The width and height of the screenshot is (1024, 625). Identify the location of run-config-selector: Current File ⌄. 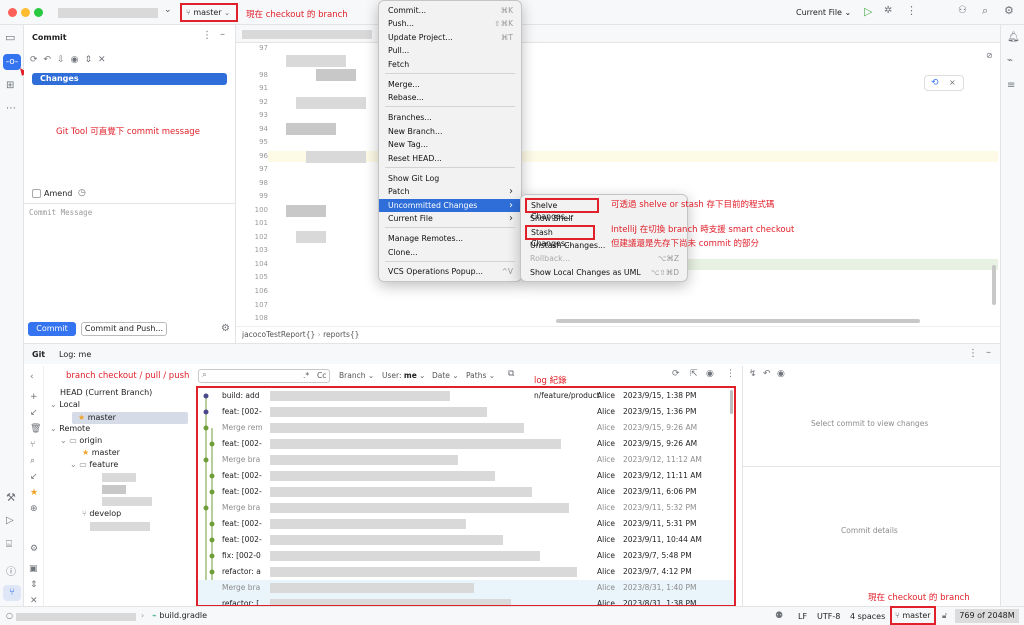
(823, 12).